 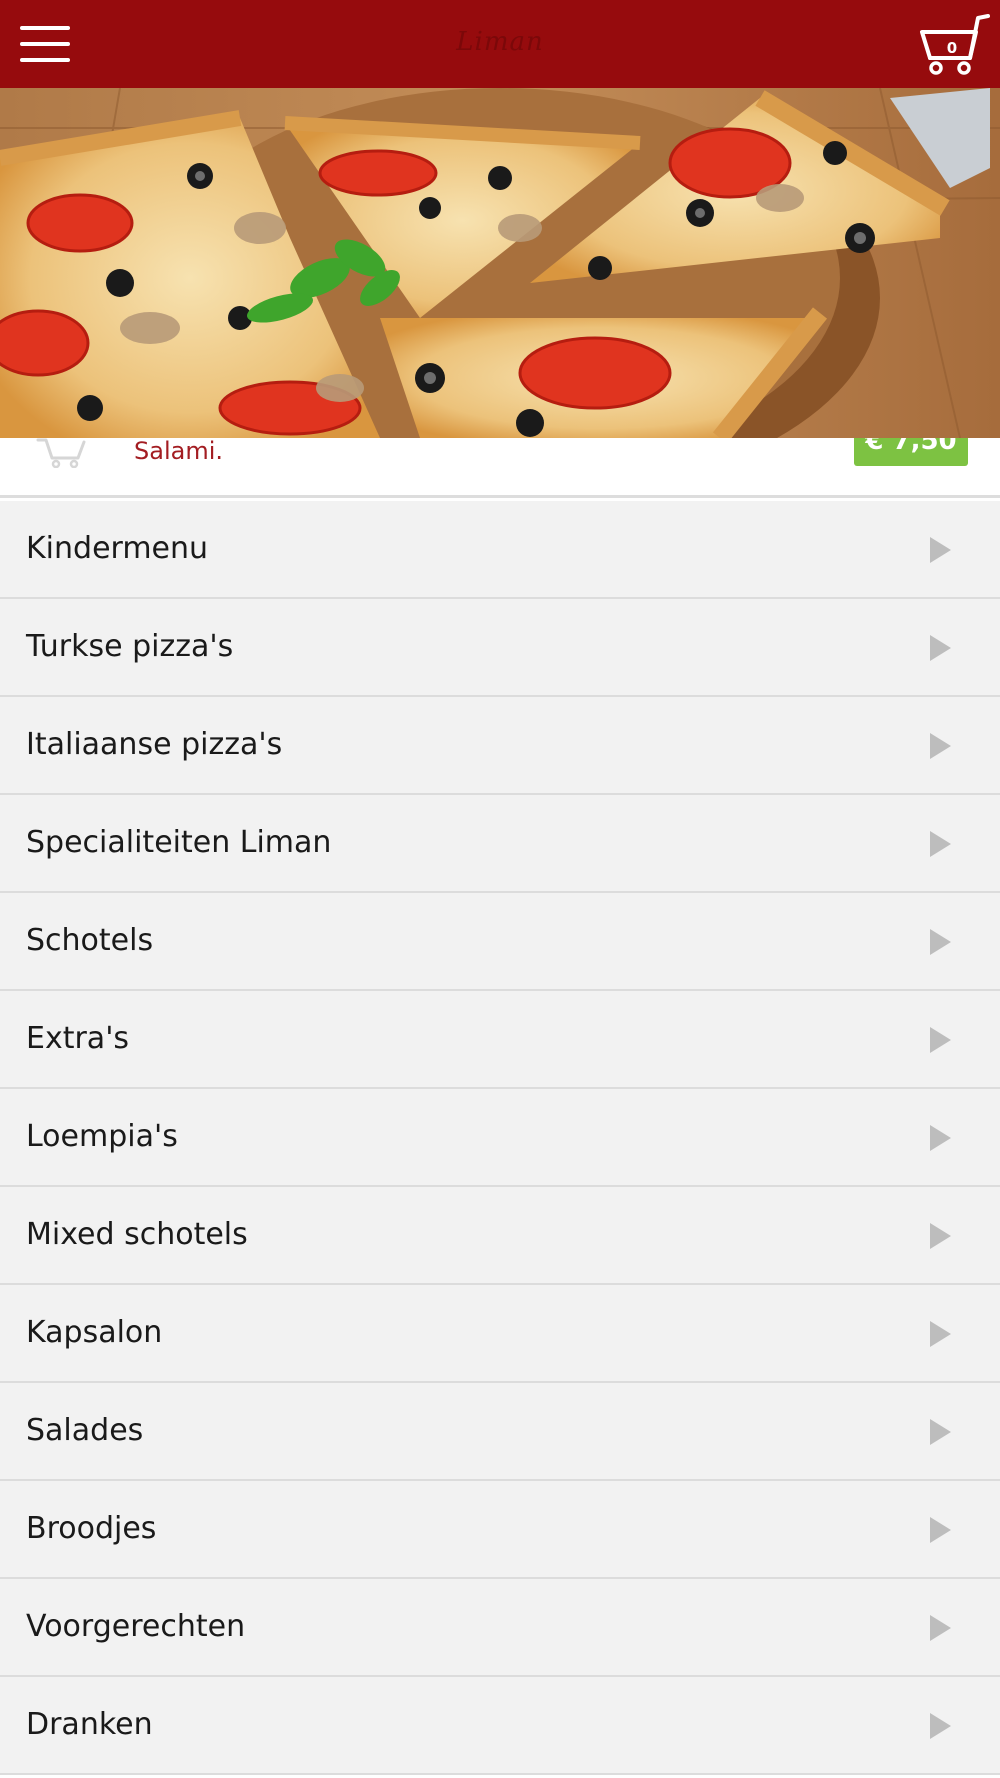 What do you see at coordinates (500, 1628) in the screenshot?
I see `category-item: Voorgerechten` at bounding box center [500, 1628].